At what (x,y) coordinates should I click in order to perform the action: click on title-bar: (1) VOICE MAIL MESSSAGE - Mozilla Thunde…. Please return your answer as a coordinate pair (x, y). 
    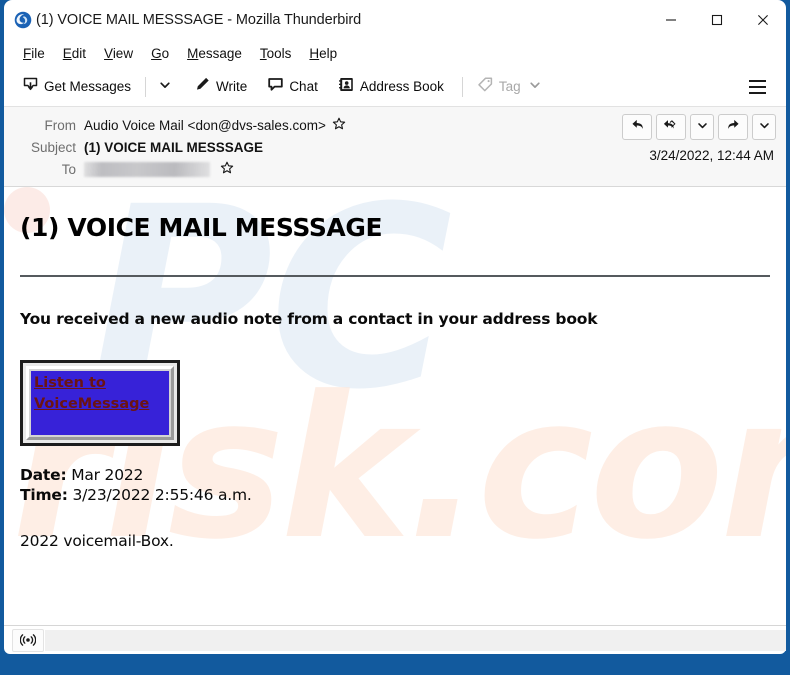
    Looking at the image, I should click on (395, 20).